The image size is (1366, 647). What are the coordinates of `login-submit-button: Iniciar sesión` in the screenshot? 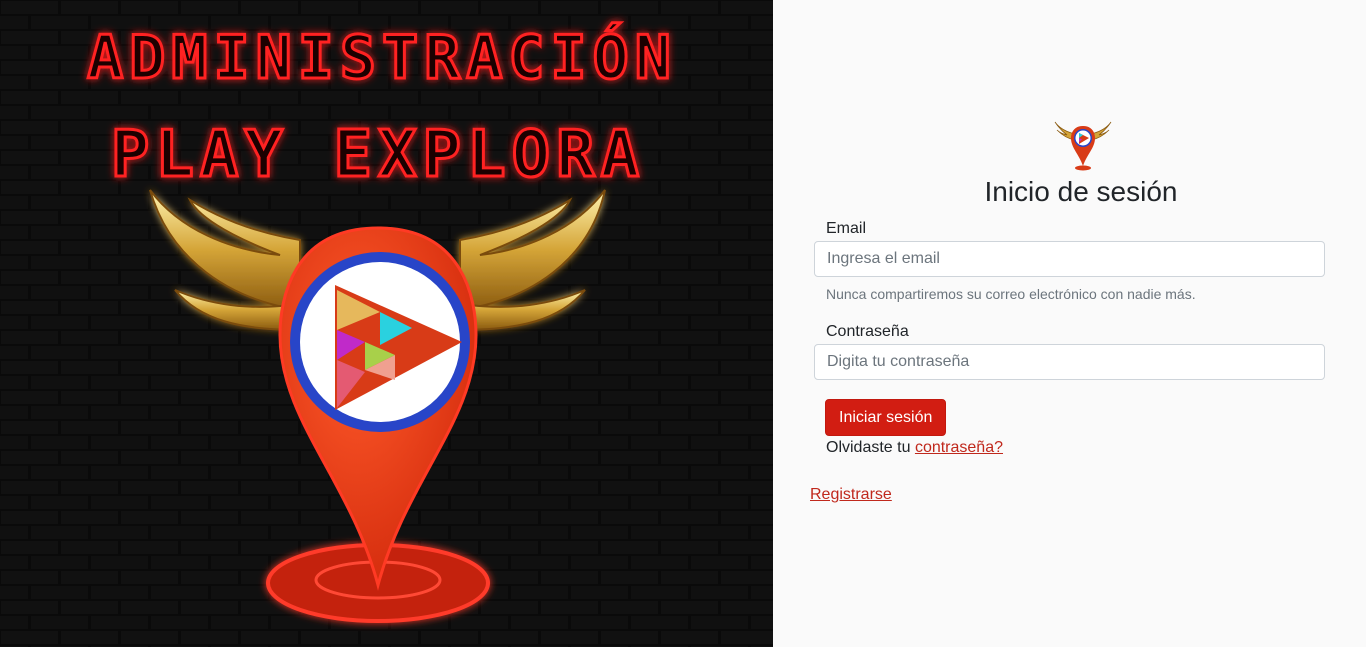 It's located at (886, 417).